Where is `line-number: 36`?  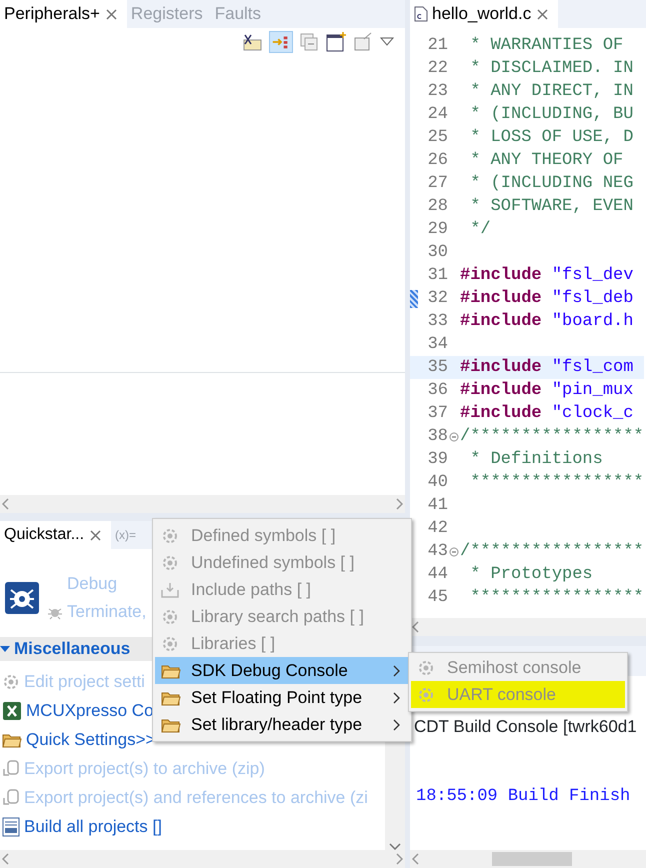
line-number: 36 is located at coordinates (437, 391).